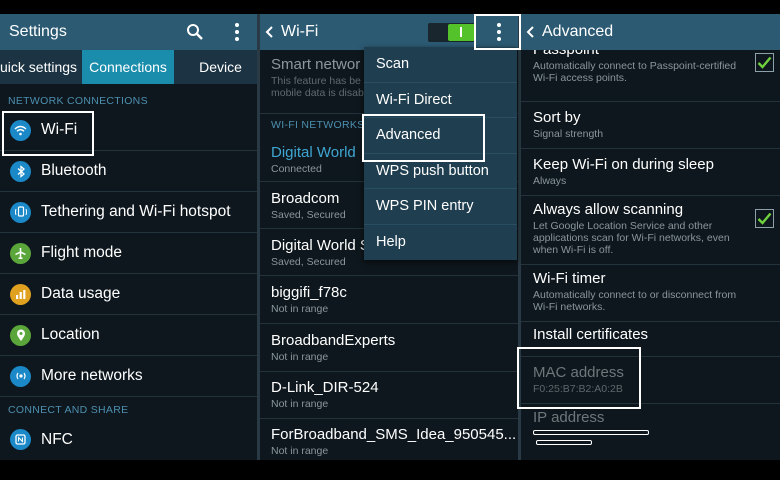 This screenshot has width=780, height=480. Describe the element at coordinates (20, 130) in the screenshot. I see `wifi-icon` at that location.